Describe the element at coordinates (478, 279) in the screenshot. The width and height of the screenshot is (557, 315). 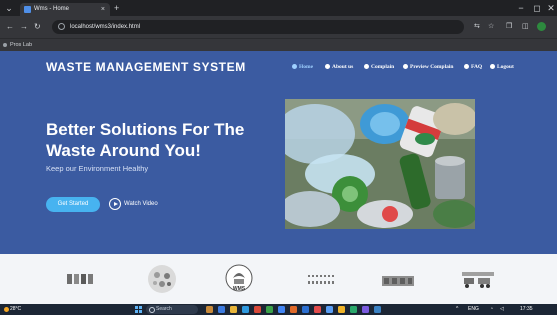
I see `trucks-logo` at that location.